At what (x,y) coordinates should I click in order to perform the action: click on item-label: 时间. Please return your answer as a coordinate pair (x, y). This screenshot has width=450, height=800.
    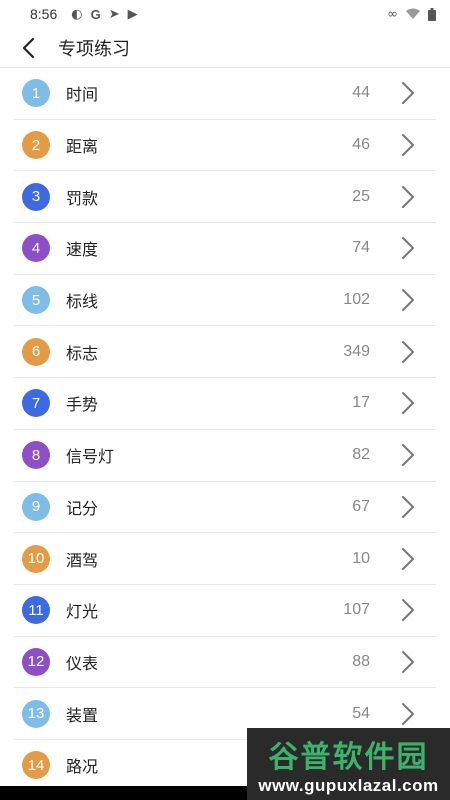
    Looking at the image, I should click on (82, 95).